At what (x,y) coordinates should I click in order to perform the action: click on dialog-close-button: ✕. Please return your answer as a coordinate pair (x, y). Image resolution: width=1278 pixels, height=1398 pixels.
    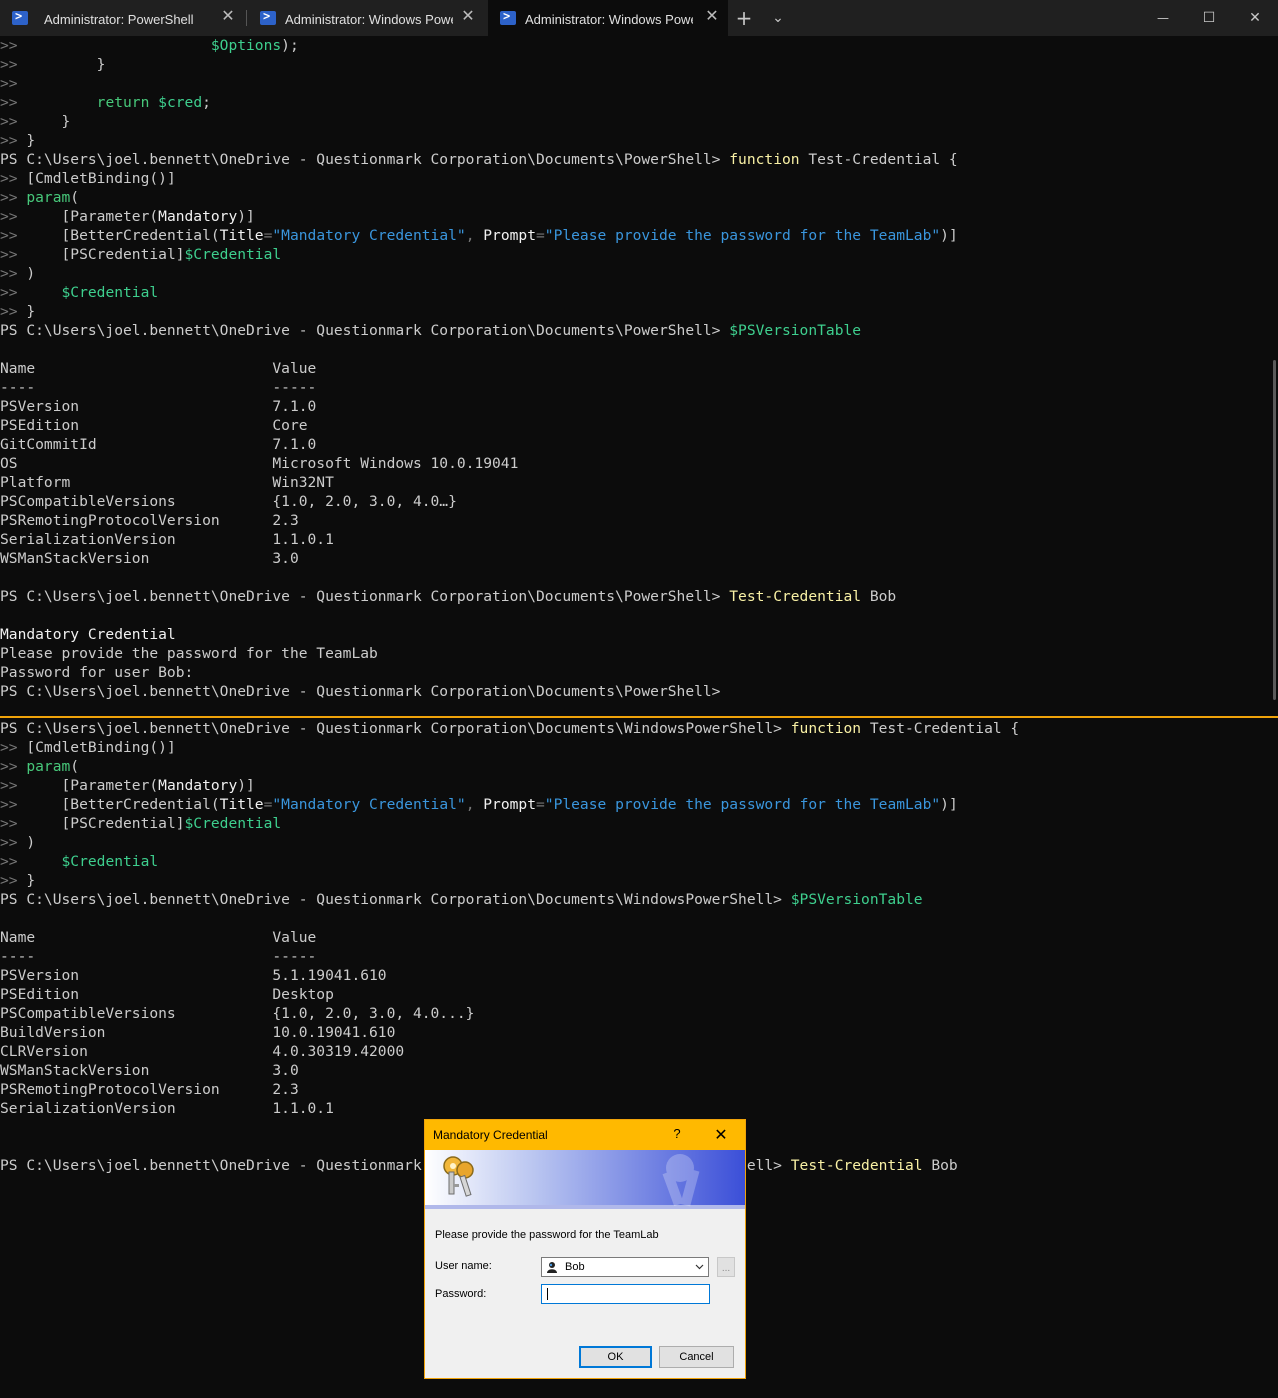
    Looking at the image, I should click on (721, 1135).